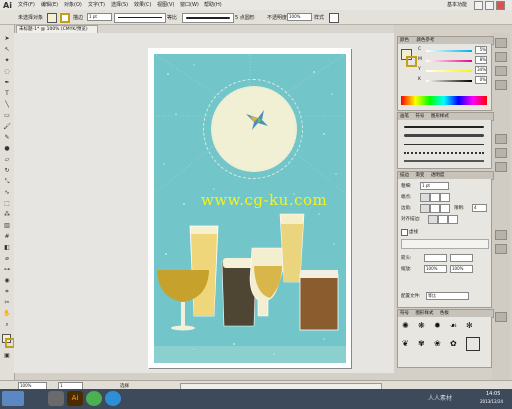 This screenshot has width=512, height=409. I want to click on panel-icon-appearance, so click(501, 235).